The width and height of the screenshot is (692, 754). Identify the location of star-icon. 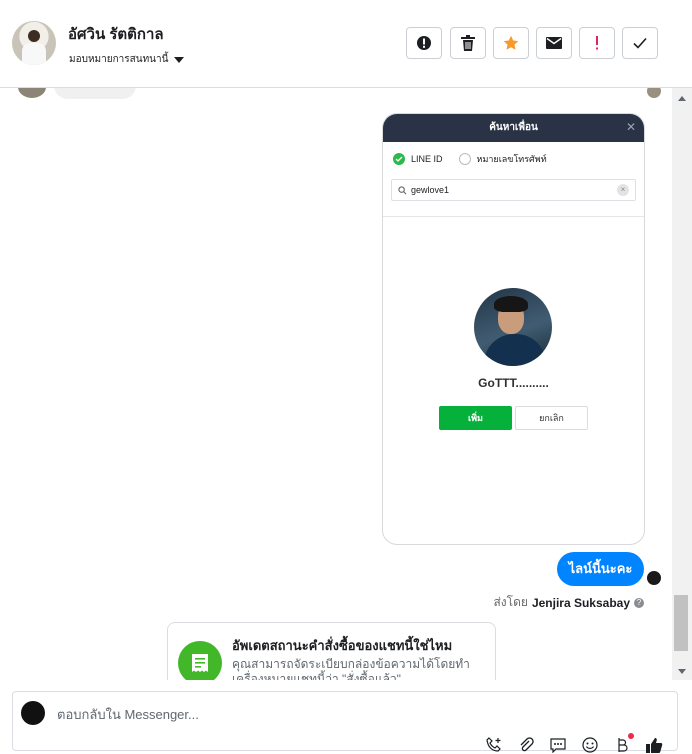
(511, 42).